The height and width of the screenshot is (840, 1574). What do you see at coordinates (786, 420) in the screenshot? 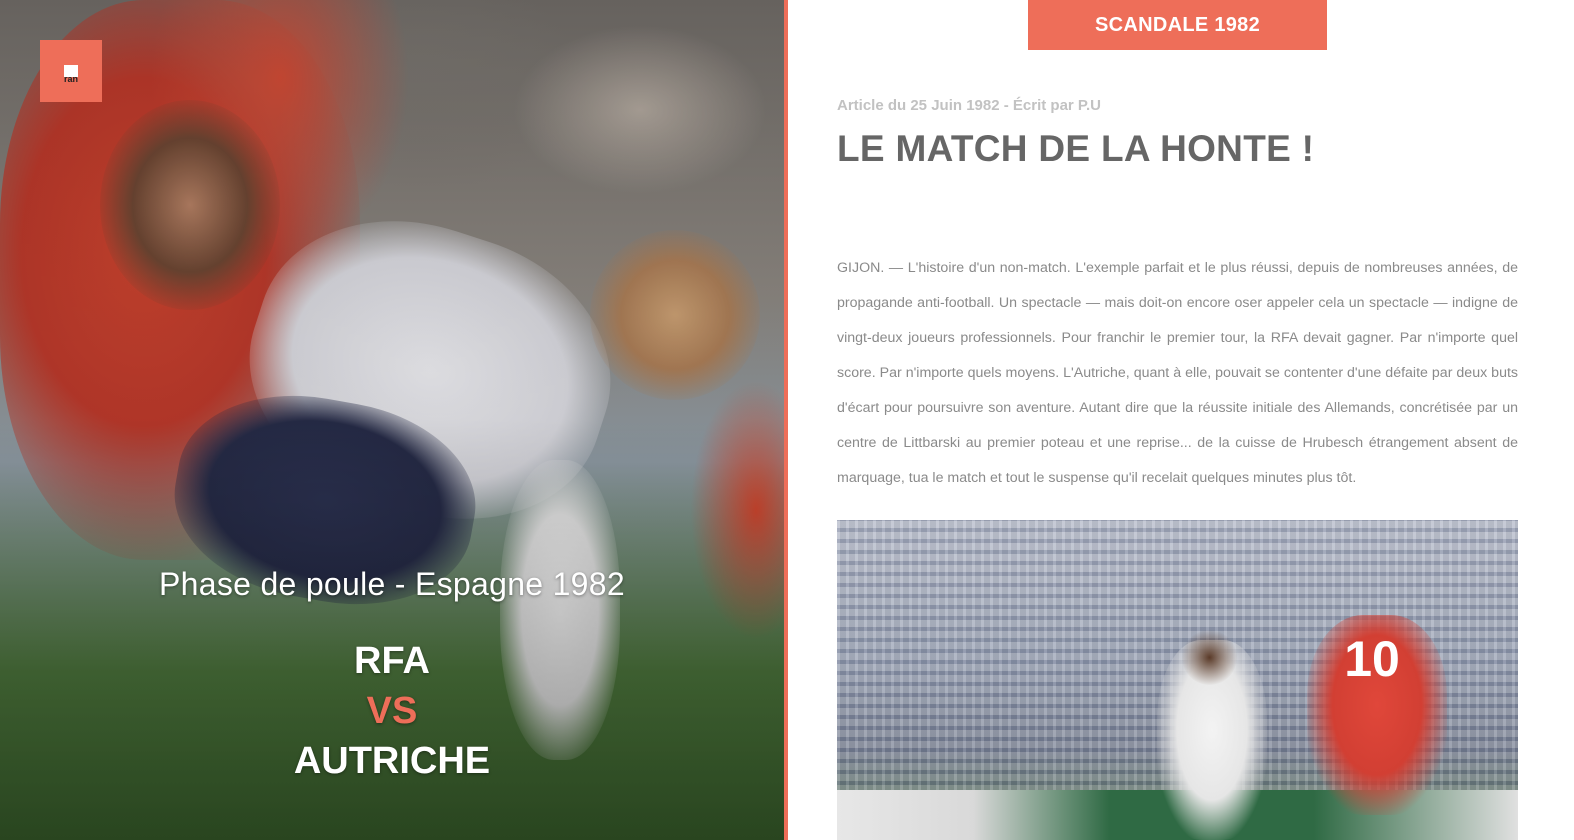
I see `panel-divider` at bounding box center [786, 420].